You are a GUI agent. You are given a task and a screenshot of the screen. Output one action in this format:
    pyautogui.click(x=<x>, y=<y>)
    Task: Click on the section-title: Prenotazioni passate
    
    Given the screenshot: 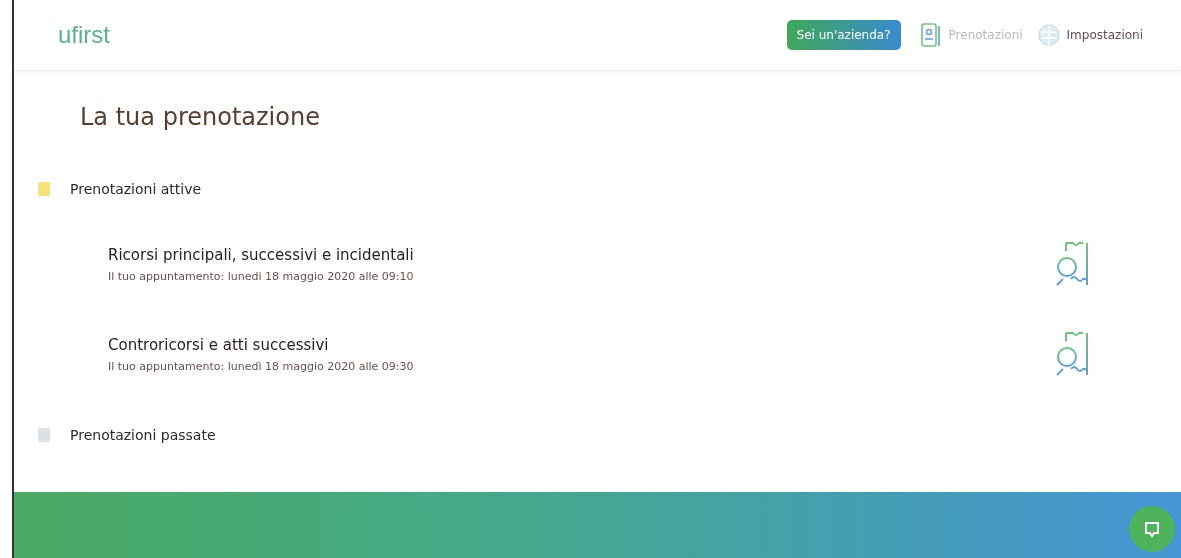 What is the action you would take?
    pyautogui.click(x=143, y=435)
    